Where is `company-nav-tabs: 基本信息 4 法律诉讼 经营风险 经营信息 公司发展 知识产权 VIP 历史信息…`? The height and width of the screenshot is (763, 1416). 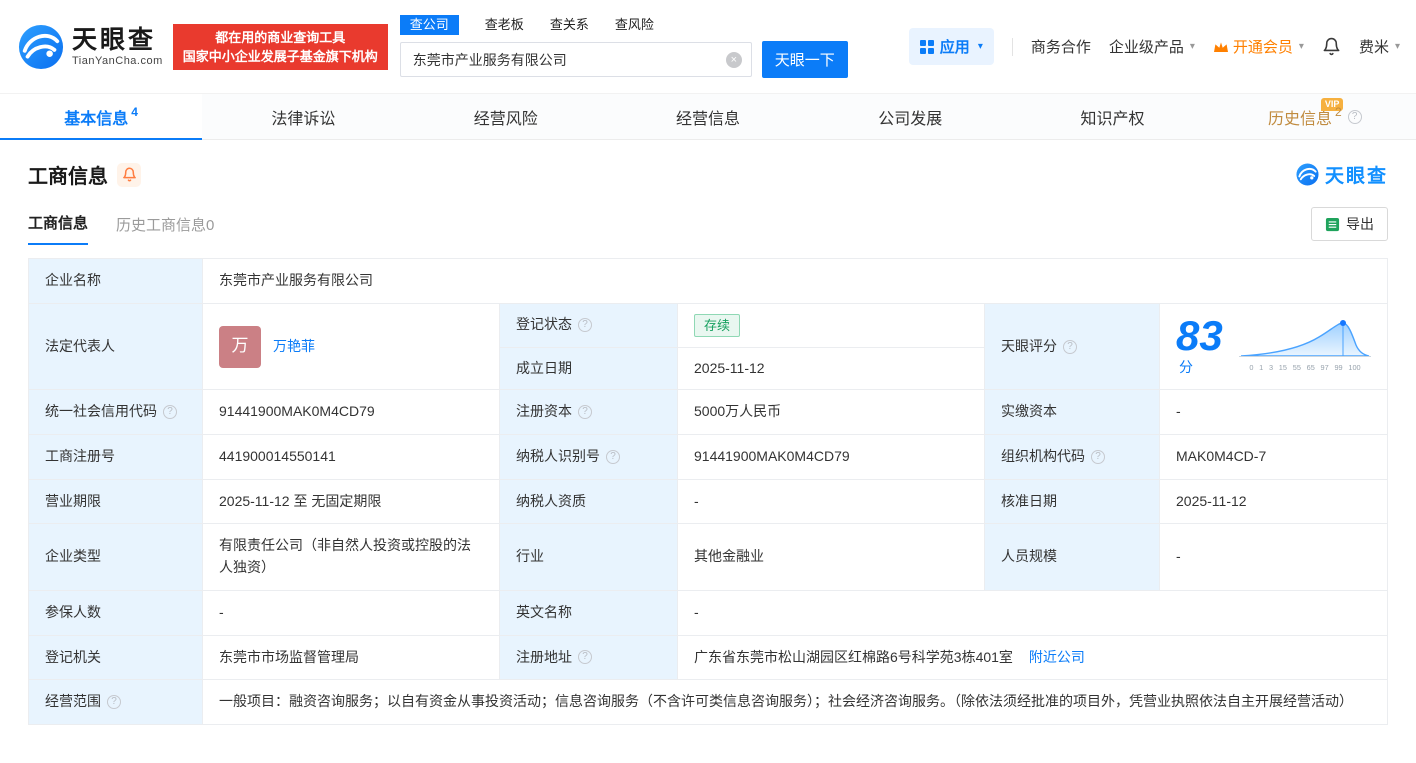
company-nav-tabs: 基本信息 4 法律诉讼 经营风险 经营信息 公司发展 知识产权 VIP 历史信息… is located at coordinates (708, 116).